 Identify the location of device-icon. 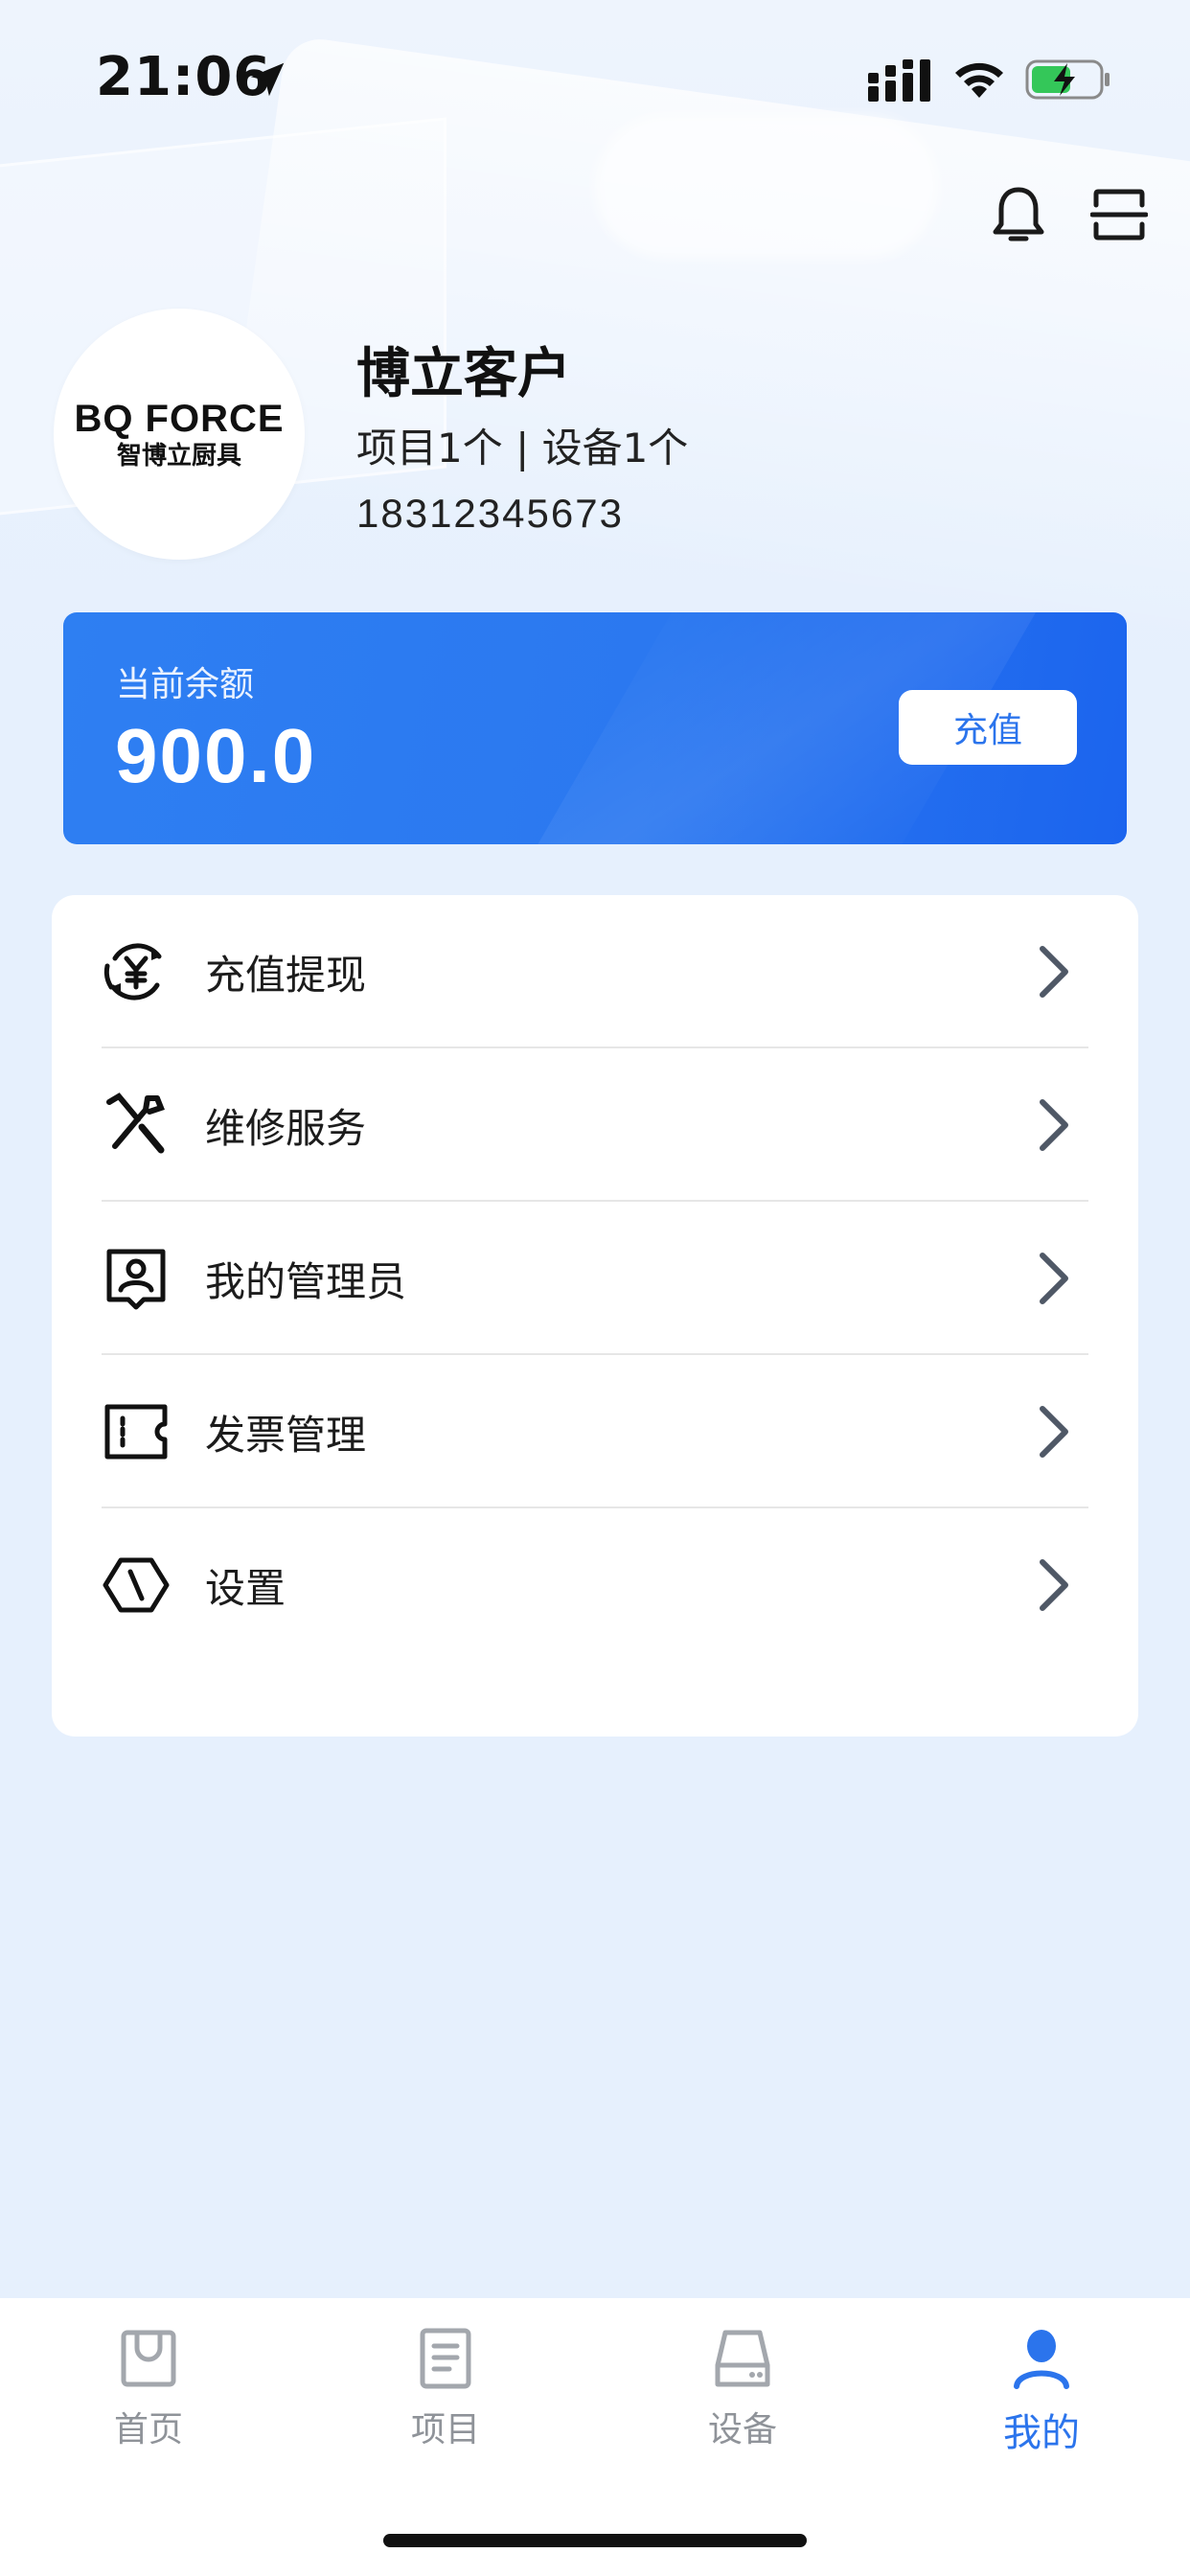
(743, 2358).